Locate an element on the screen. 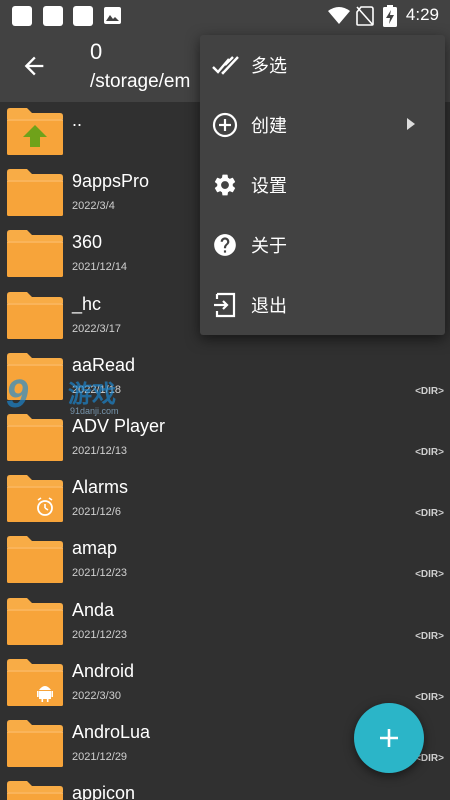  menu-item-create: 创建 is located at coordinates (322, 125).